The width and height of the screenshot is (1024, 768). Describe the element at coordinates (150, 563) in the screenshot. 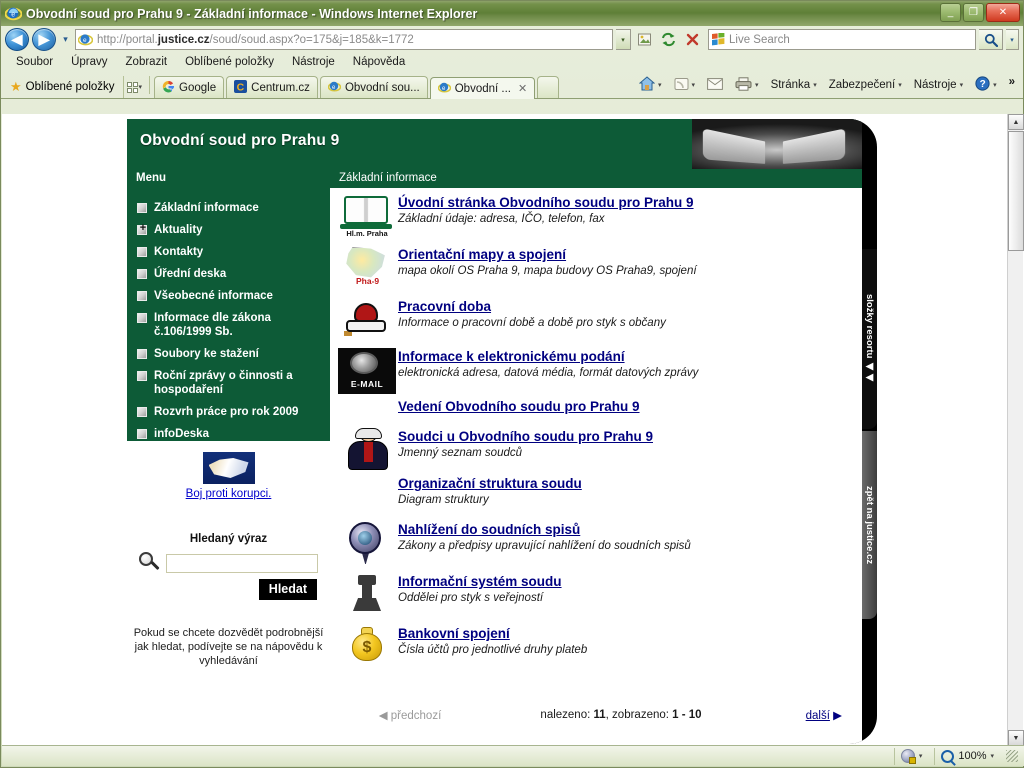

I see `magnifier-icon` at that location.